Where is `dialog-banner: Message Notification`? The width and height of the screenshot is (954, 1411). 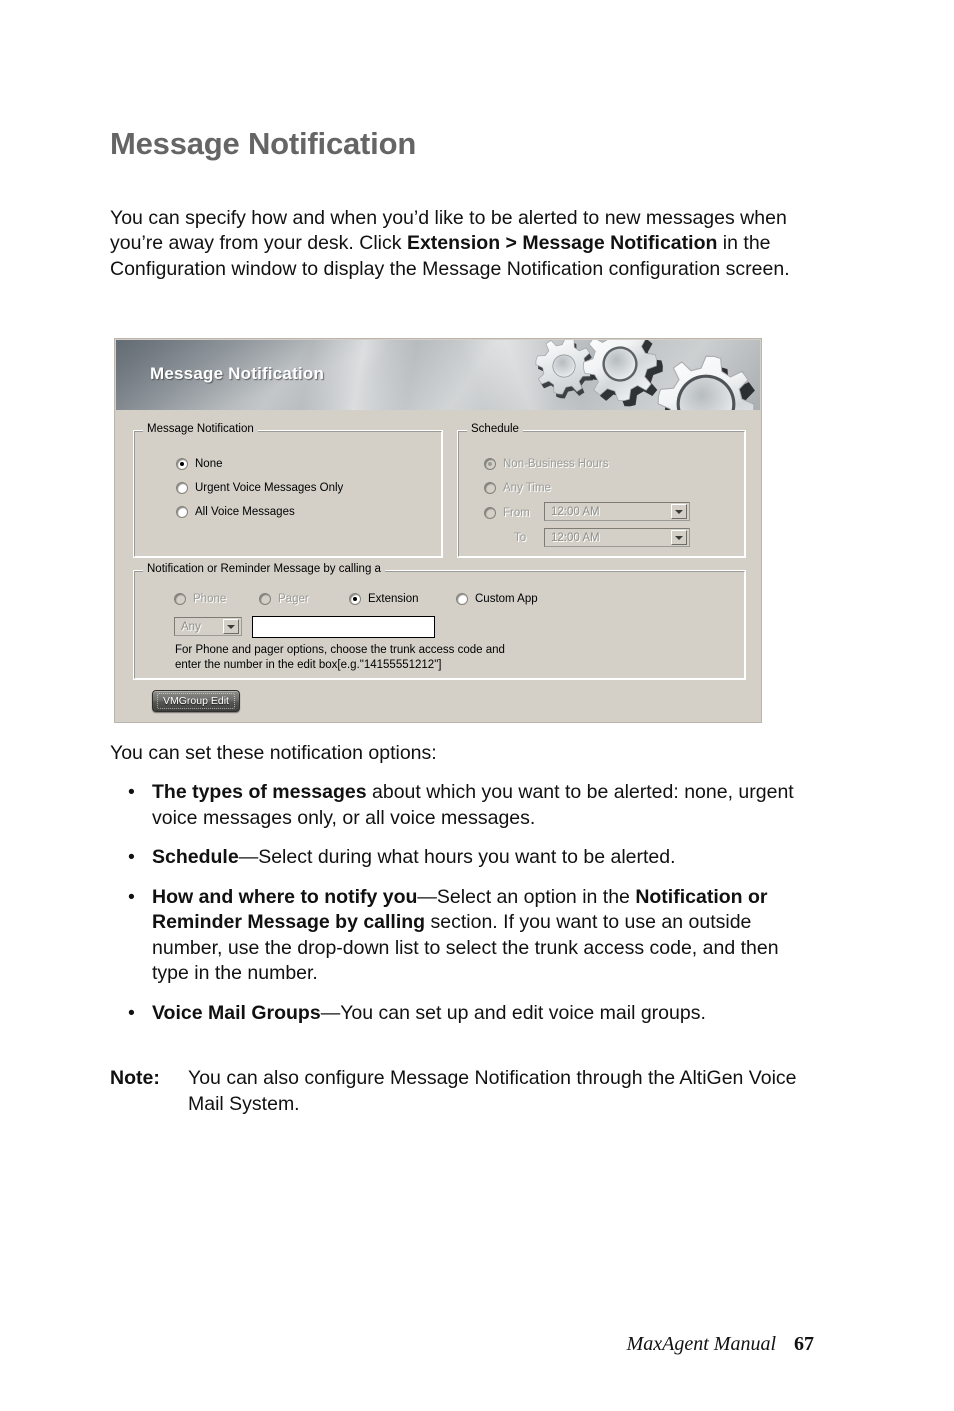 dialog-banner: Message Notification is located at coordinates (438, 375).